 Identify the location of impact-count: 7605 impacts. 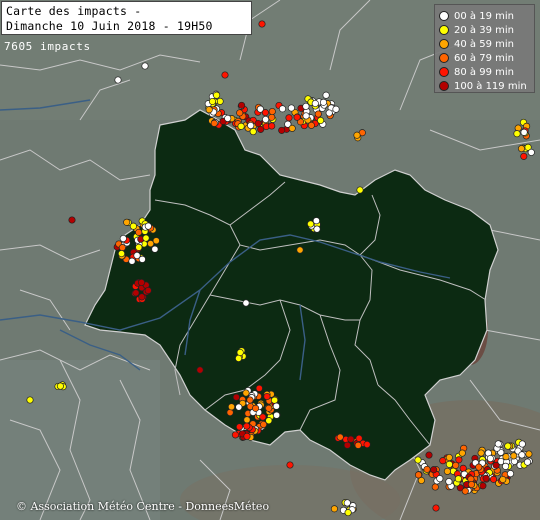
(47, 46).